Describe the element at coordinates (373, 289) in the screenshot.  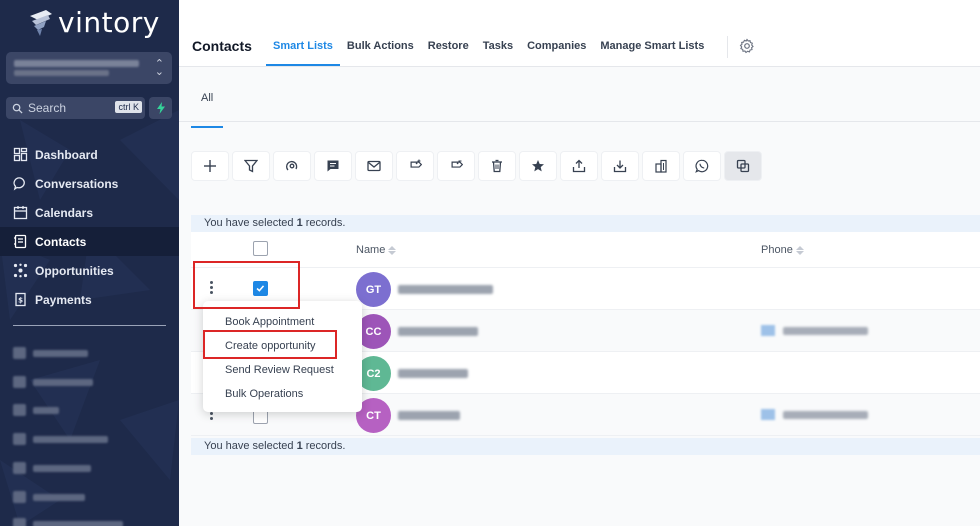
I see `avatar: GT` at that location.